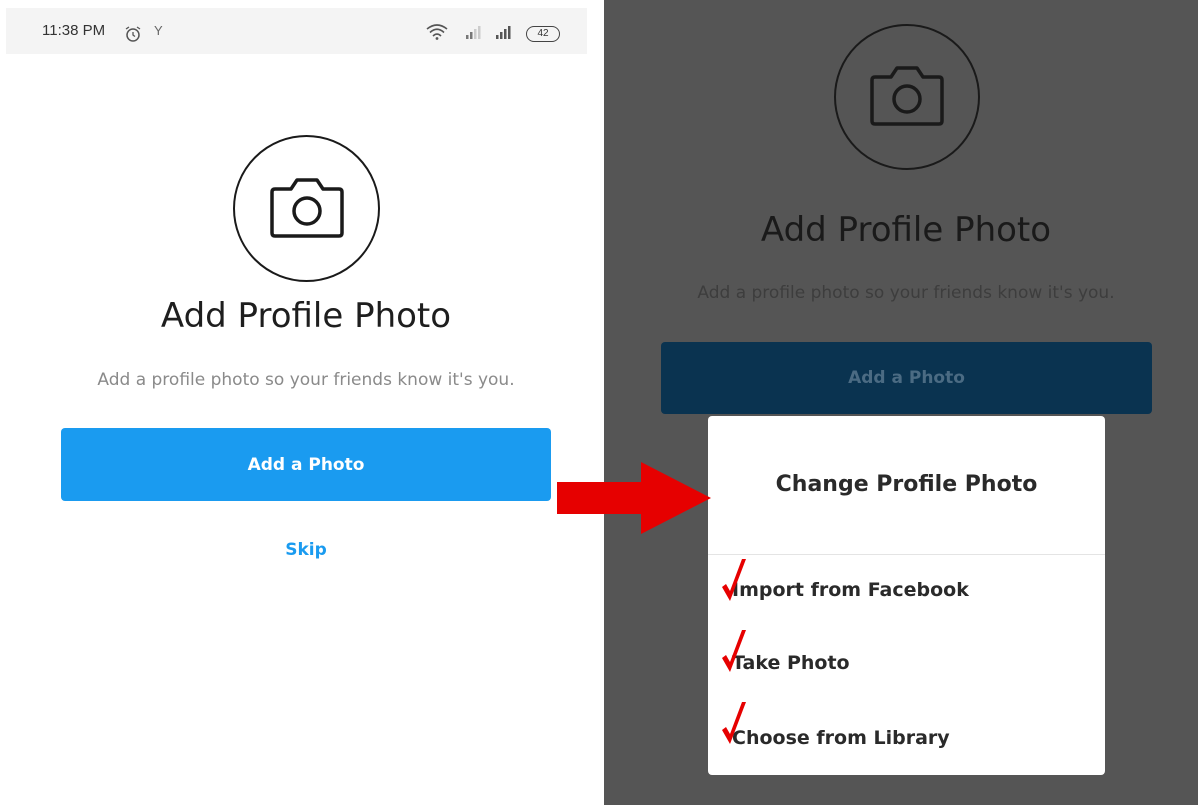 Image resolution: width=1198 pixels, height=805 pixels. What do you see at coordinates (906, 230) in the screenshot?
I see `page-title-dimmed: Add Profile Photo` at bounding box center [906, 230].